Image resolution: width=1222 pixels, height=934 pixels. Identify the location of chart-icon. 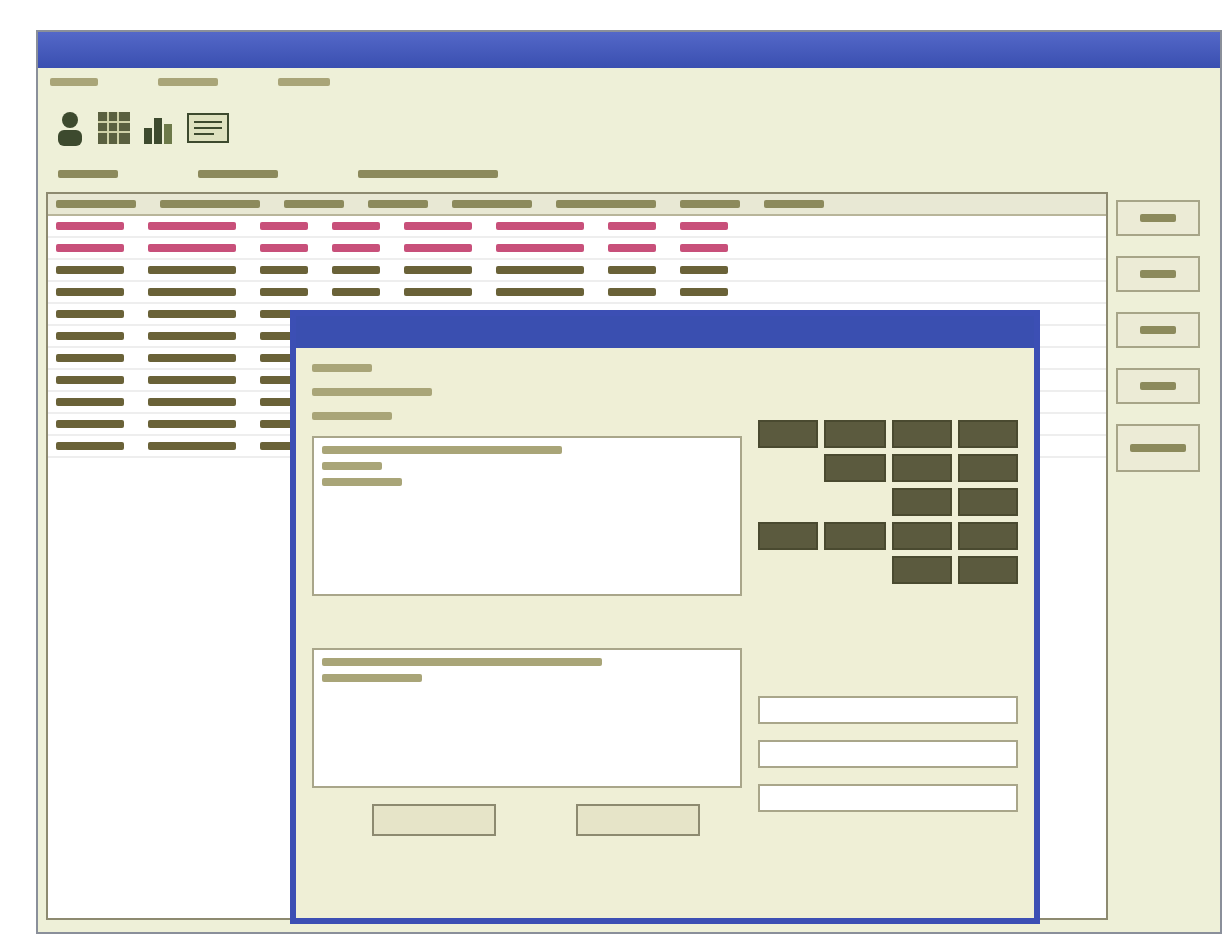
(158, 128).